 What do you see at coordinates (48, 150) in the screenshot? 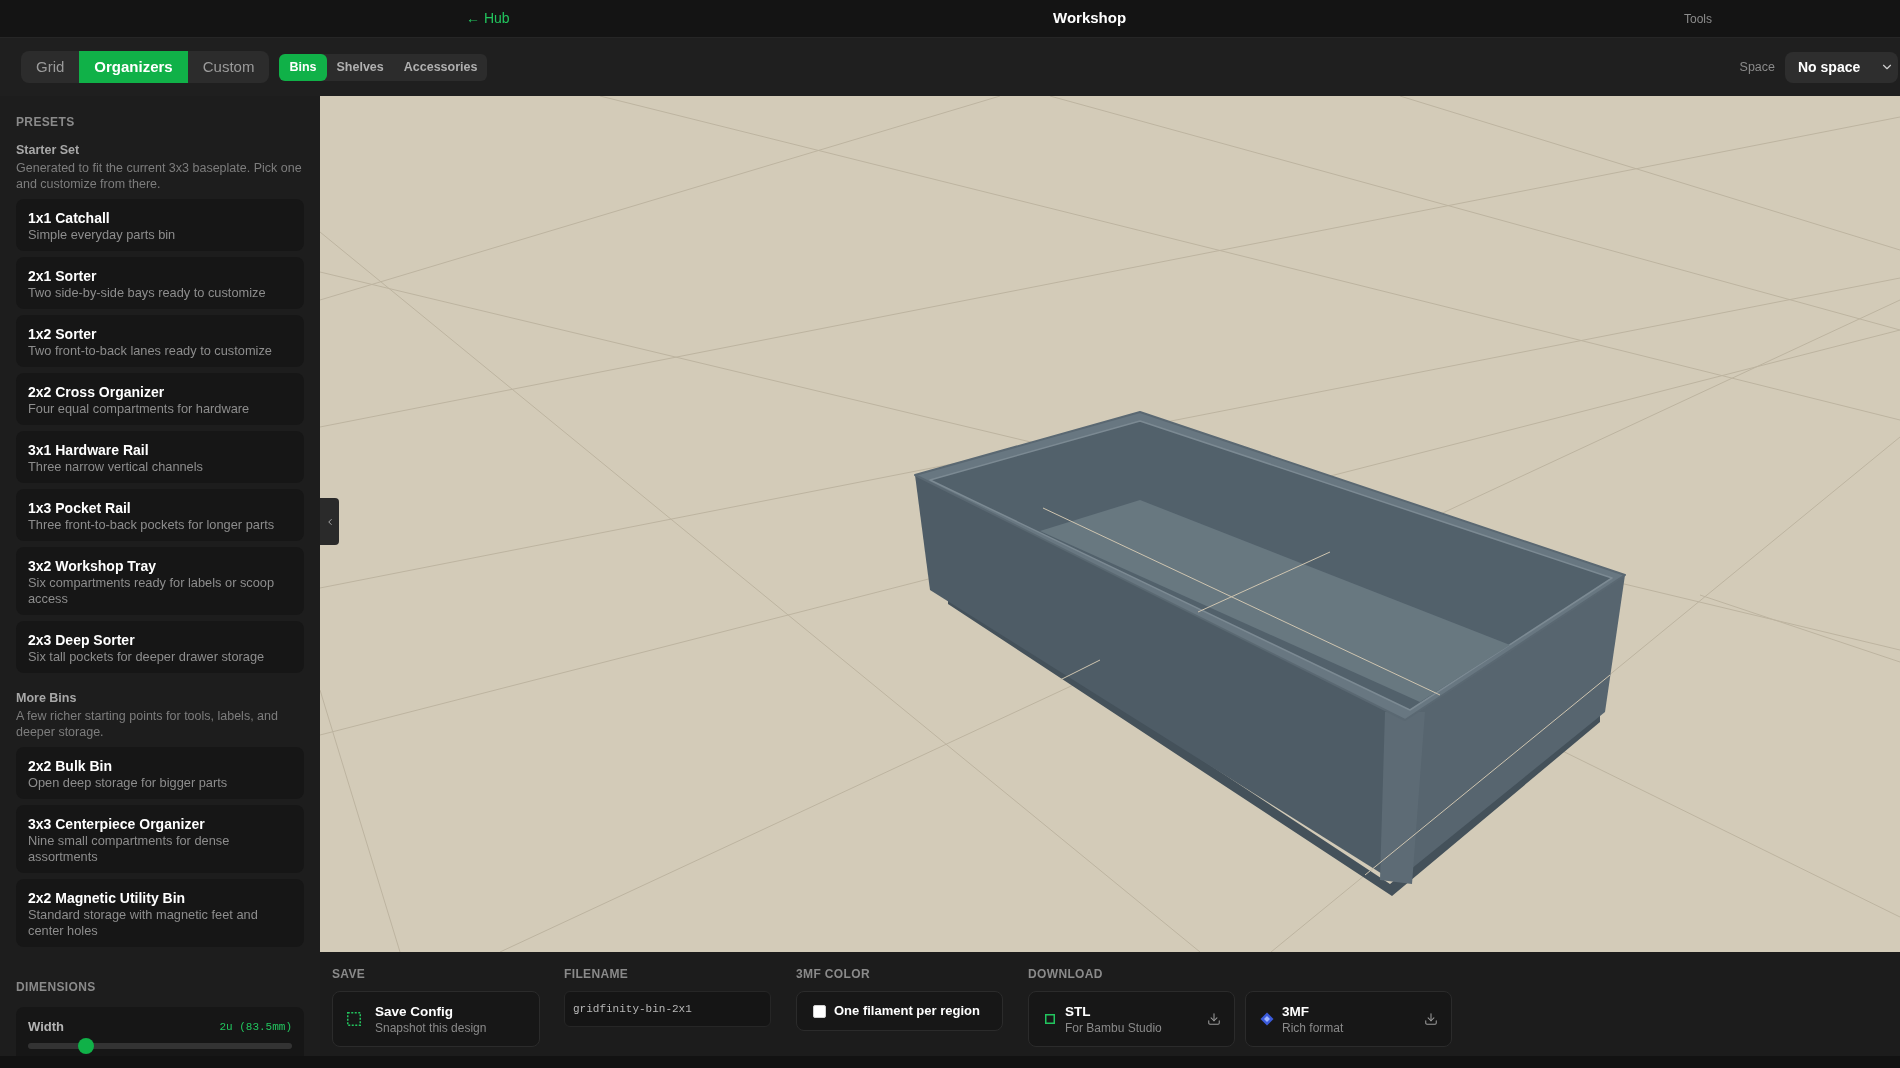
I see `group-title: Starter Set` at bounding box center [48, 150].